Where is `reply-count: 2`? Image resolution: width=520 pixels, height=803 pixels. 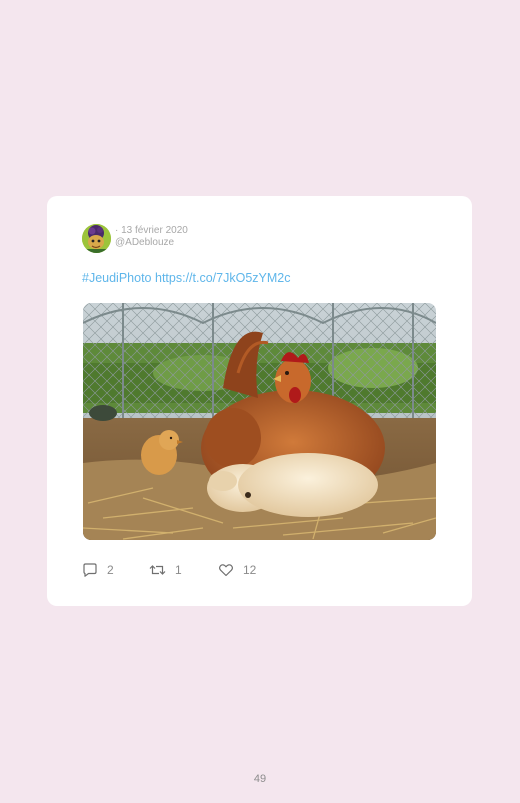
reply-count: 2 is located at coordinates (110, 570).